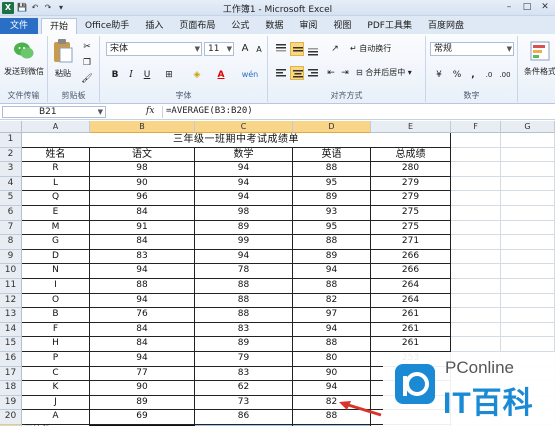  I want to click on table-cell: 77, so click(142, 374).